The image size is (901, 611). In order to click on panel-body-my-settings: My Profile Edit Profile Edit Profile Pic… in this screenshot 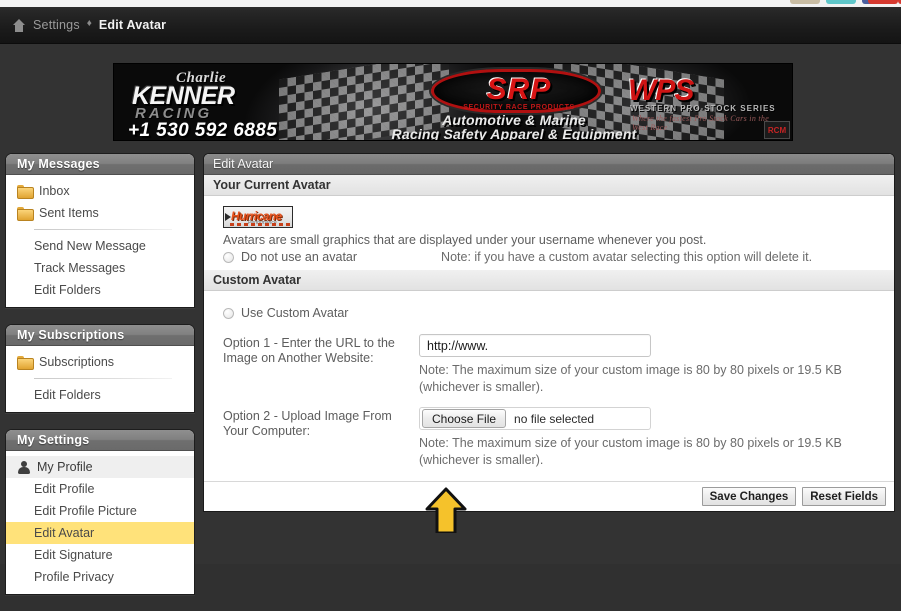, I will do `click(100, 522)`.